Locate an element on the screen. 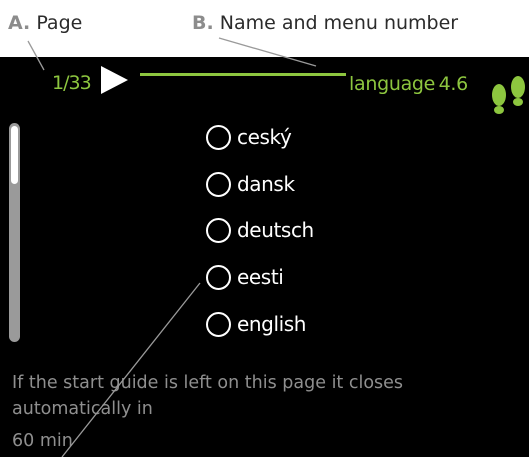  annotation-a-letter: A. is located at coordinates (19, 23).